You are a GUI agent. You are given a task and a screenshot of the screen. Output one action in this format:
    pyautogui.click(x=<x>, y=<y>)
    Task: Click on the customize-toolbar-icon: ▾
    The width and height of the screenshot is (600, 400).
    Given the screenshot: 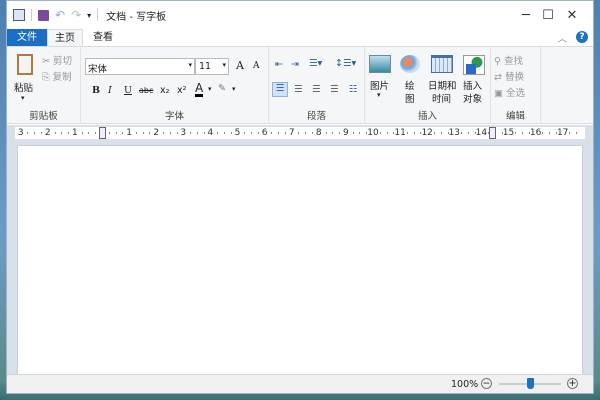 What is the action you would take?
    pyautogui.click(x=89, y=15)
    